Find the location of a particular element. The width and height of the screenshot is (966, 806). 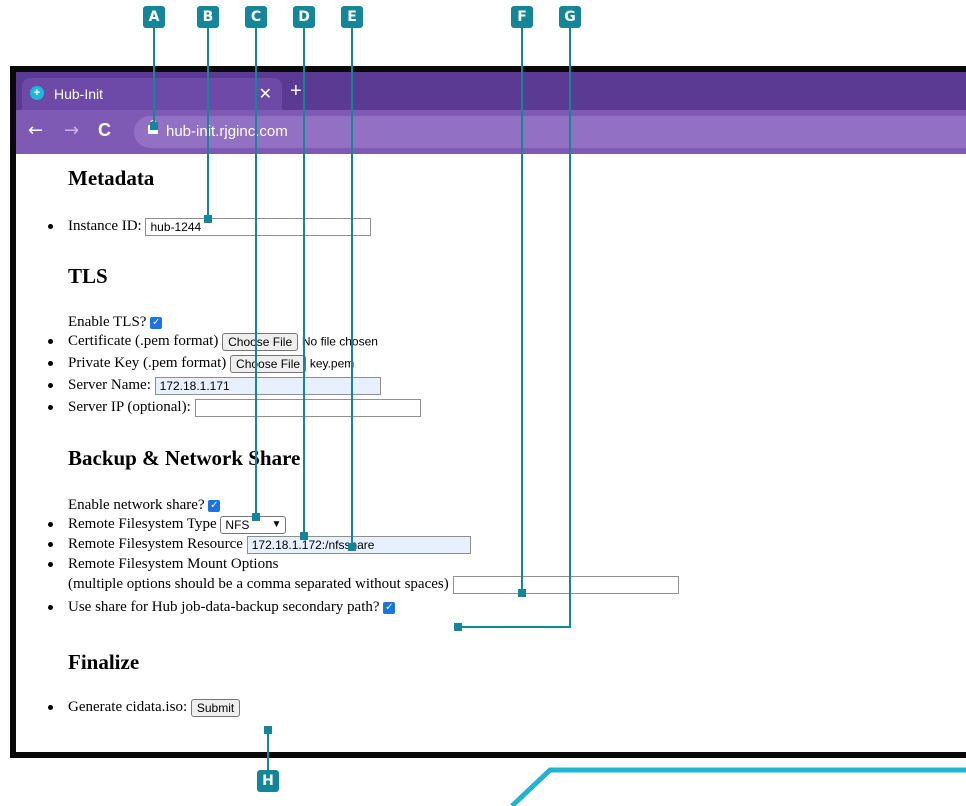

fs-type-label: Remote Filesystem Type is located at coordinates (142, 524).